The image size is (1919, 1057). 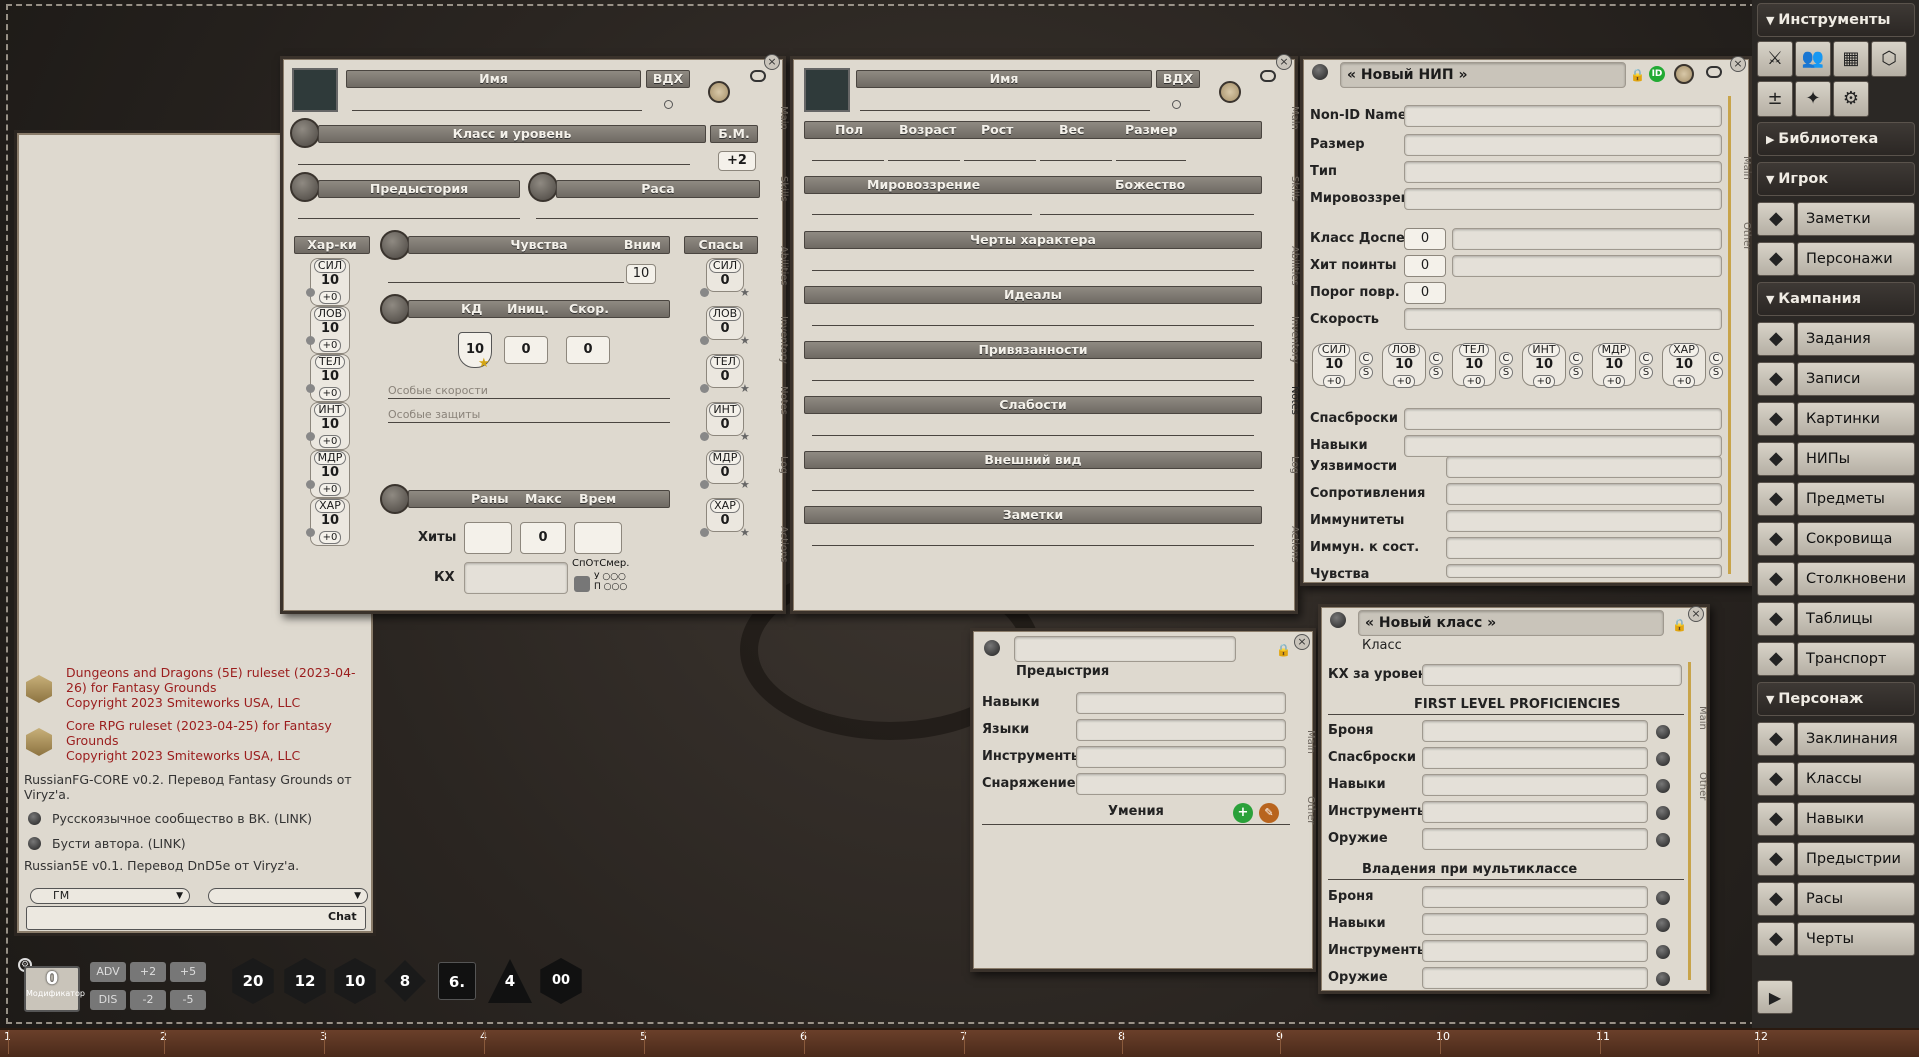 What do you see at coordinates (1856, 459) in the screenshot?
I see `sidebar-item-npc: НИПы` at bounding box center [1856, 459].